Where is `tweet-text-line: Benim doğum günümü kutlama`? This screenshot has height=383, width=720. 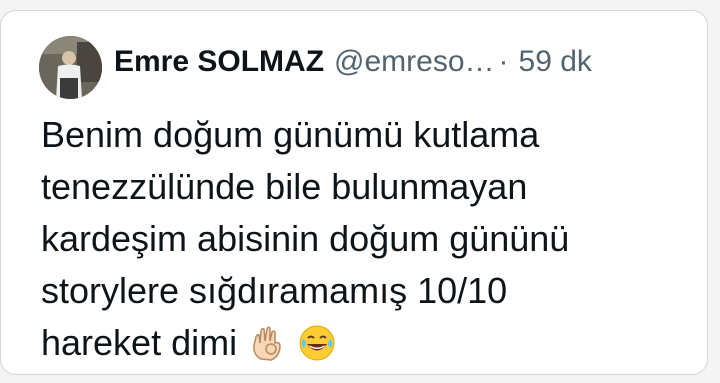
tweet-text-line: Benim doğum günümü kutlama is located at coordinates (290, 134).